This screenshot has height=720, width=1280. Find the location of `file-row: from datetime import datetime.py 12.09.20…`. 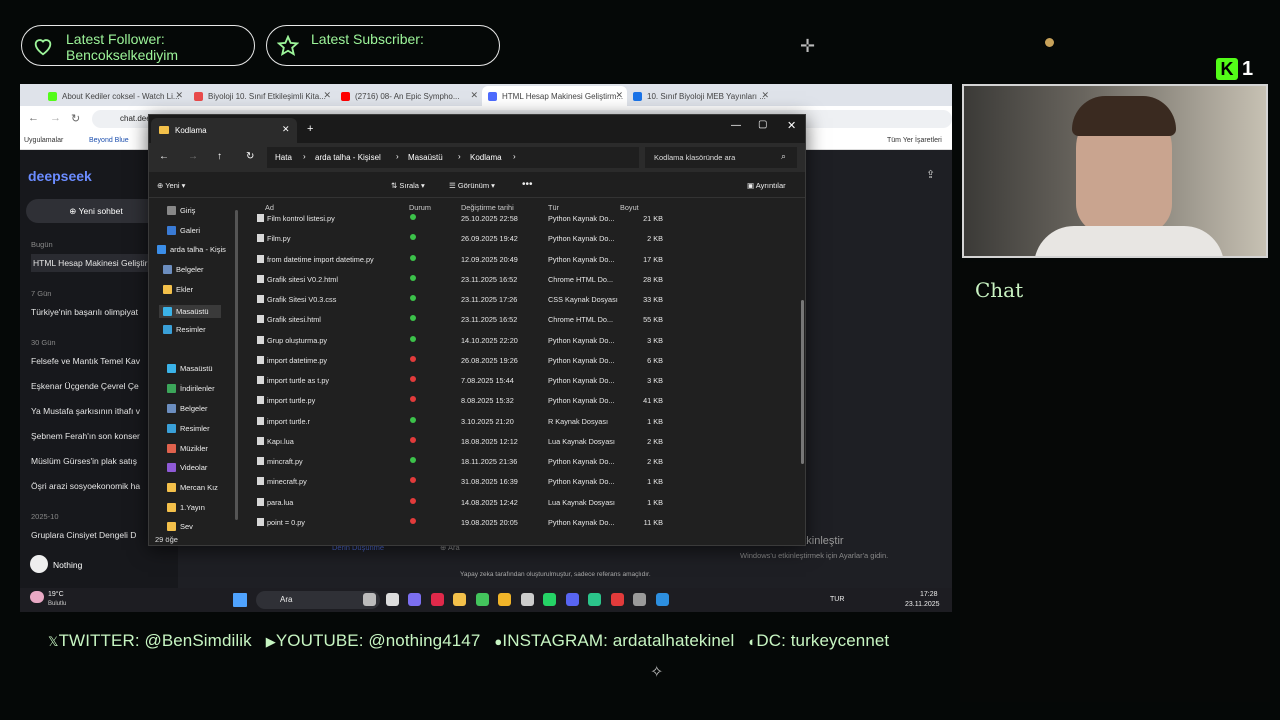

file-row: from datetime import datetime.py 12.09.20… is located at coordinates (521, 259).